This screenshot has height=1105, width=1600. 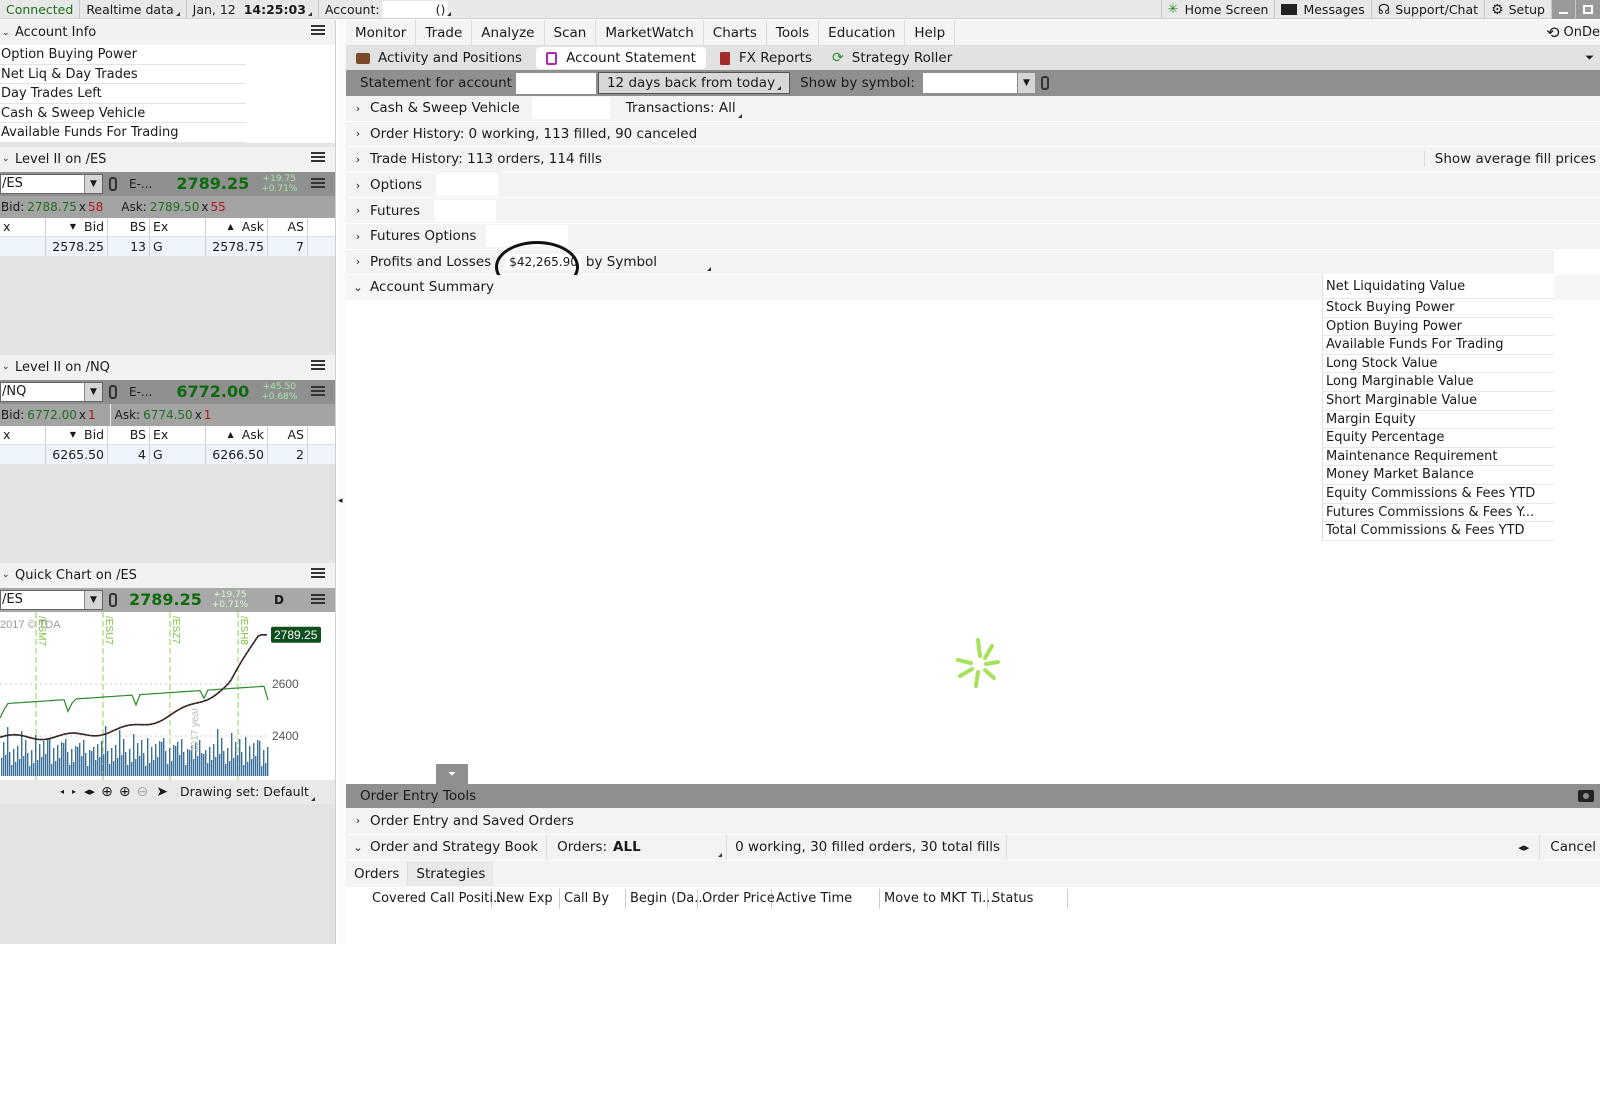 What do you see at coordinates (1323, 9) in the screenshot?
I see `messages-button: Messages` at bounding box center [1323, 9].